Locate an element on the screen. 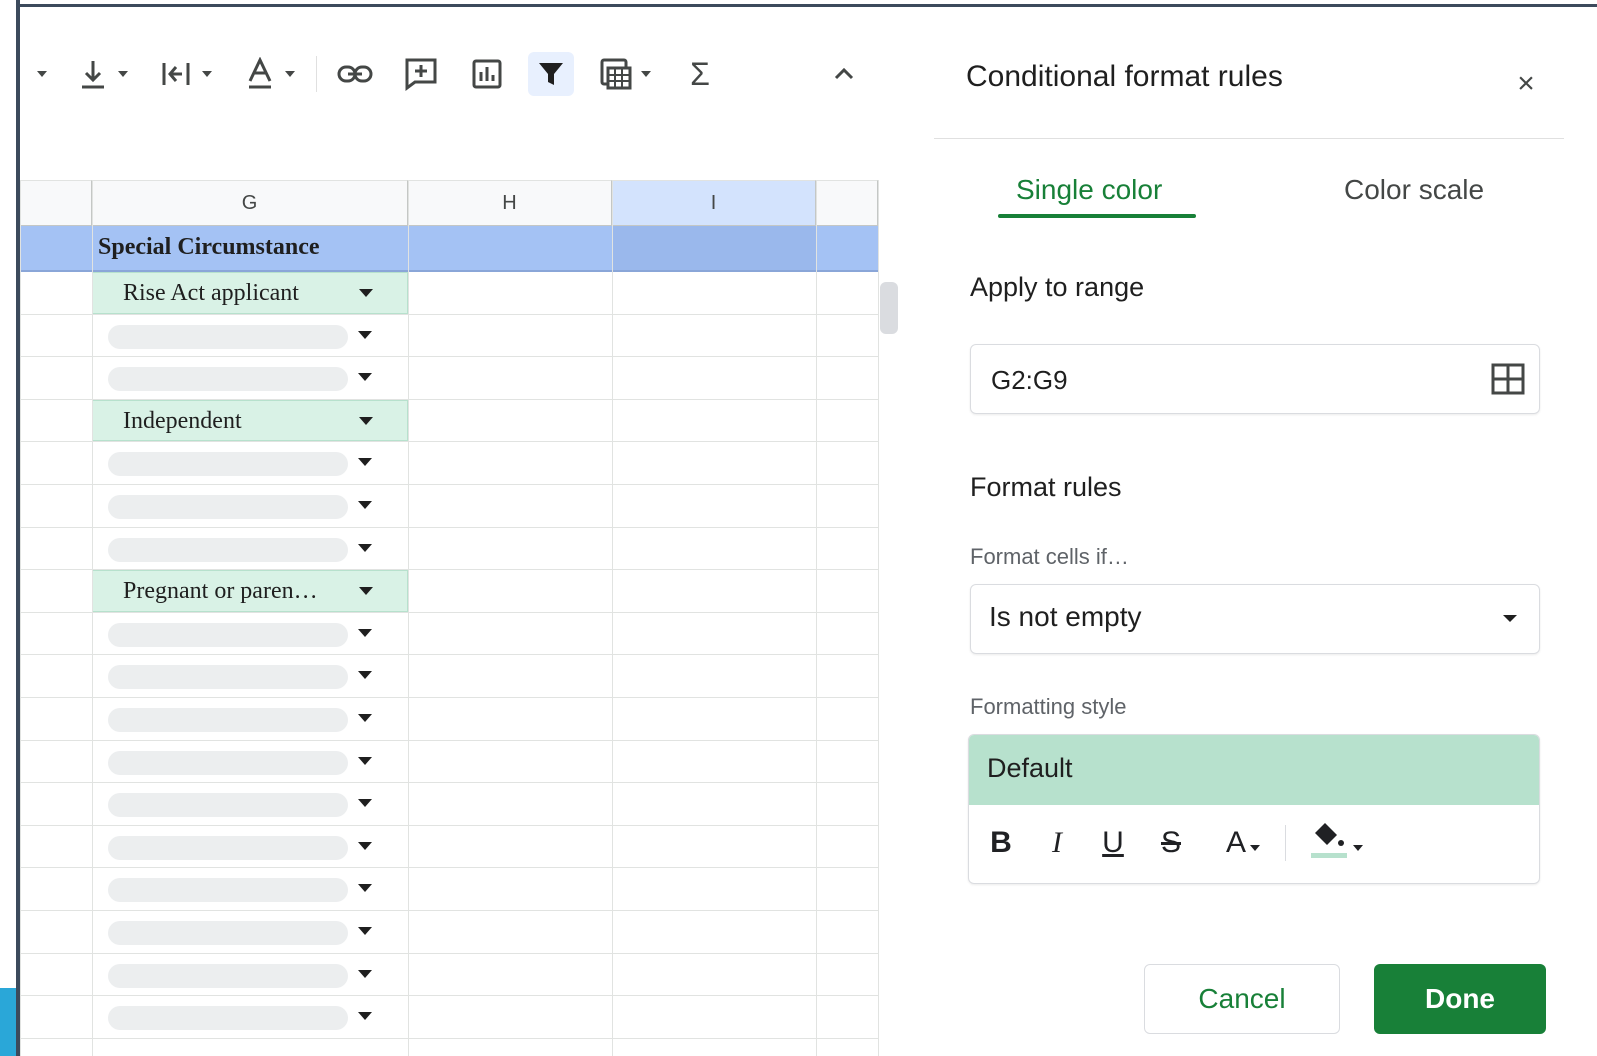  header-cell-special-circumstance: Special Circumstance is located at coordinates (209, 247).